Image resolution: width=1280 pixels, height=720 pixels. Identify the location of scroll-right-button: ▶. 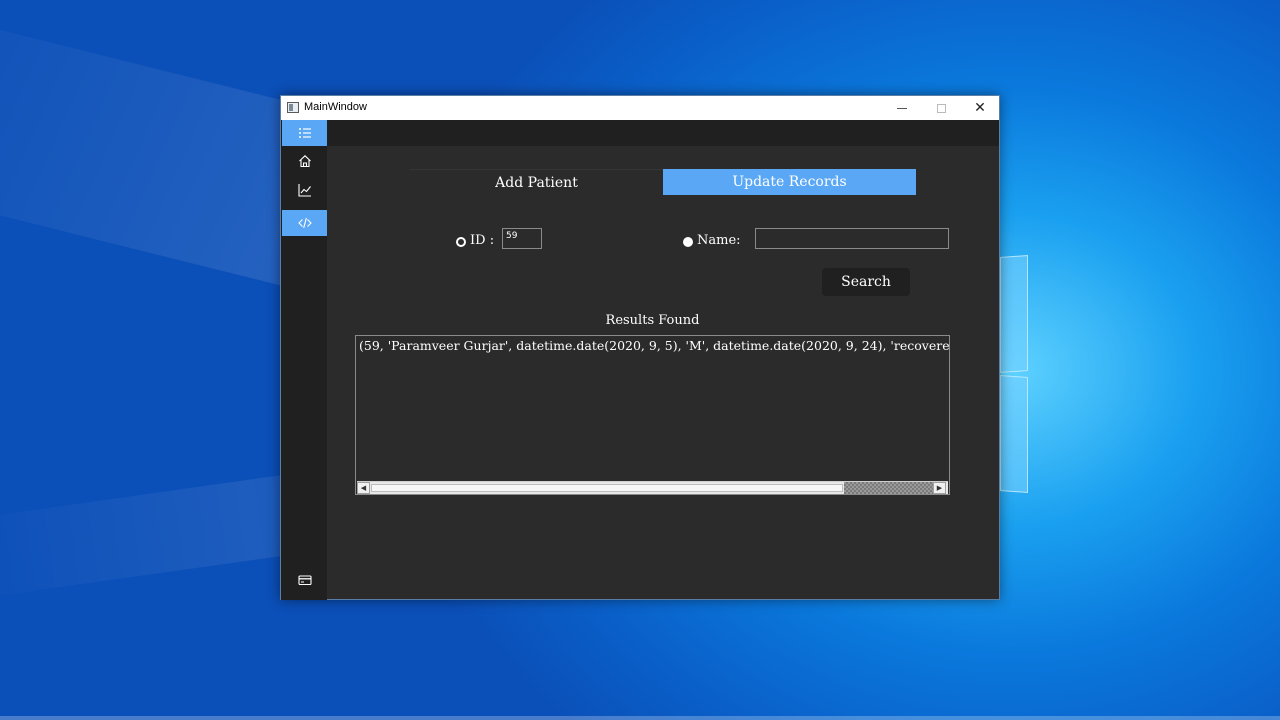
(939, 488).